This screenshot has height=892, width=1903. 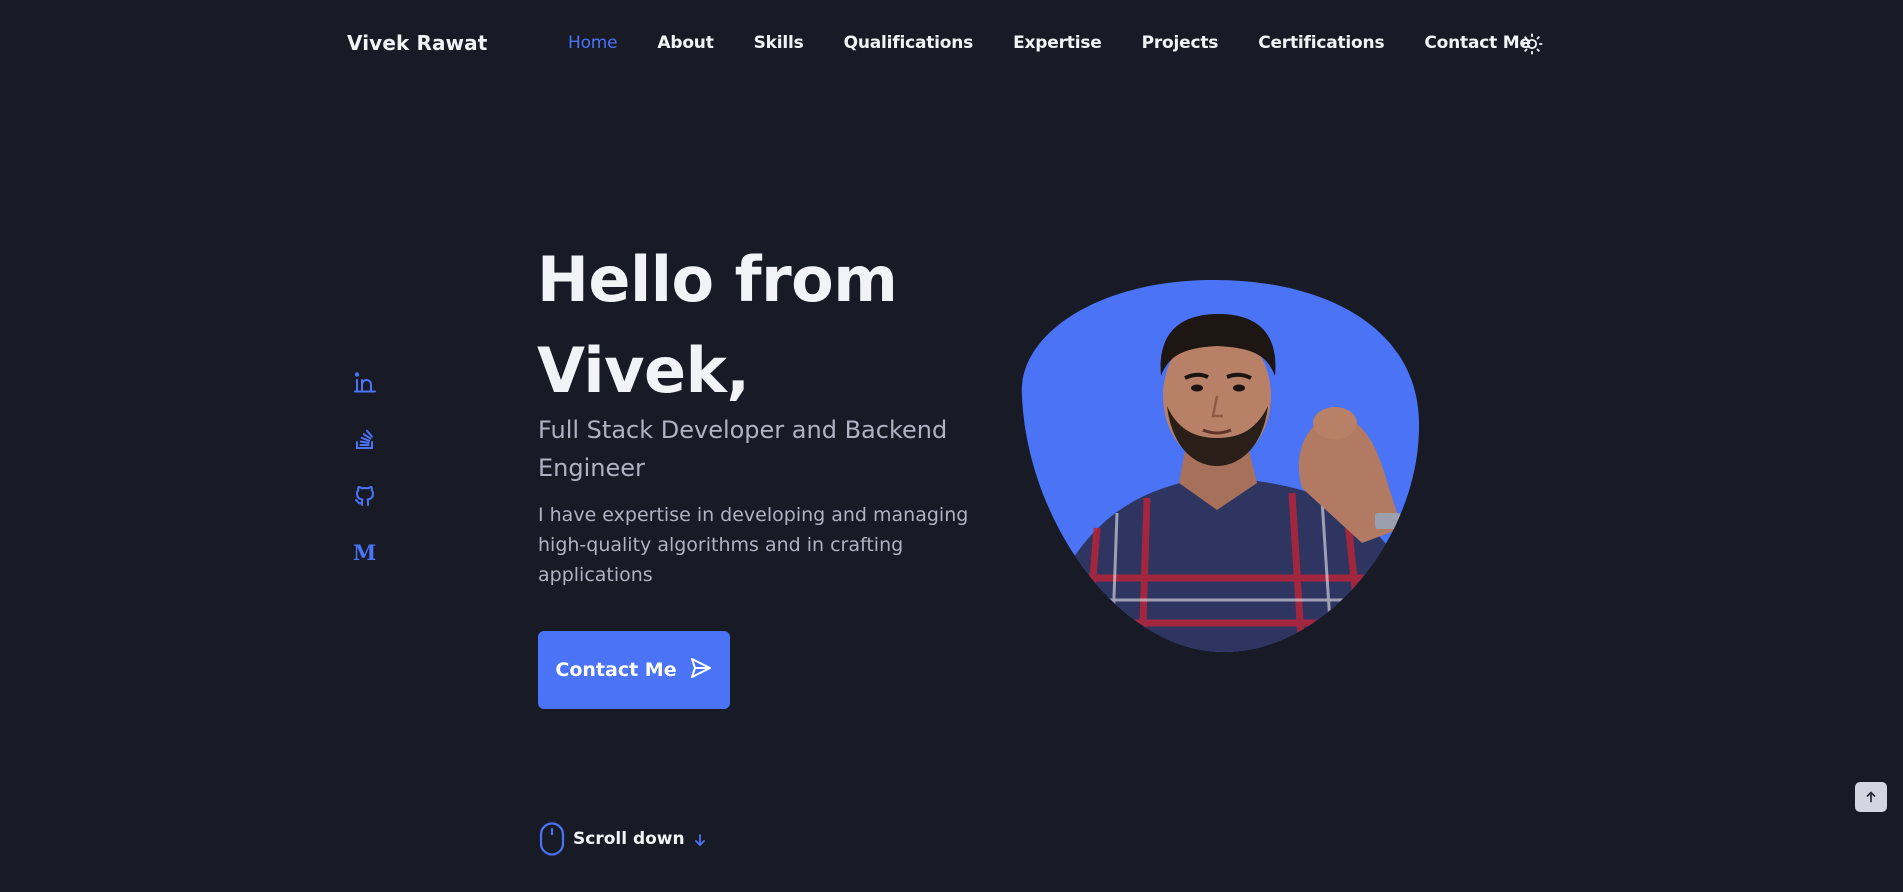 What do you see at coordinates (593, 43) in the screenshot?
I see `nav-home: Home` at bounding box center [593, 43].